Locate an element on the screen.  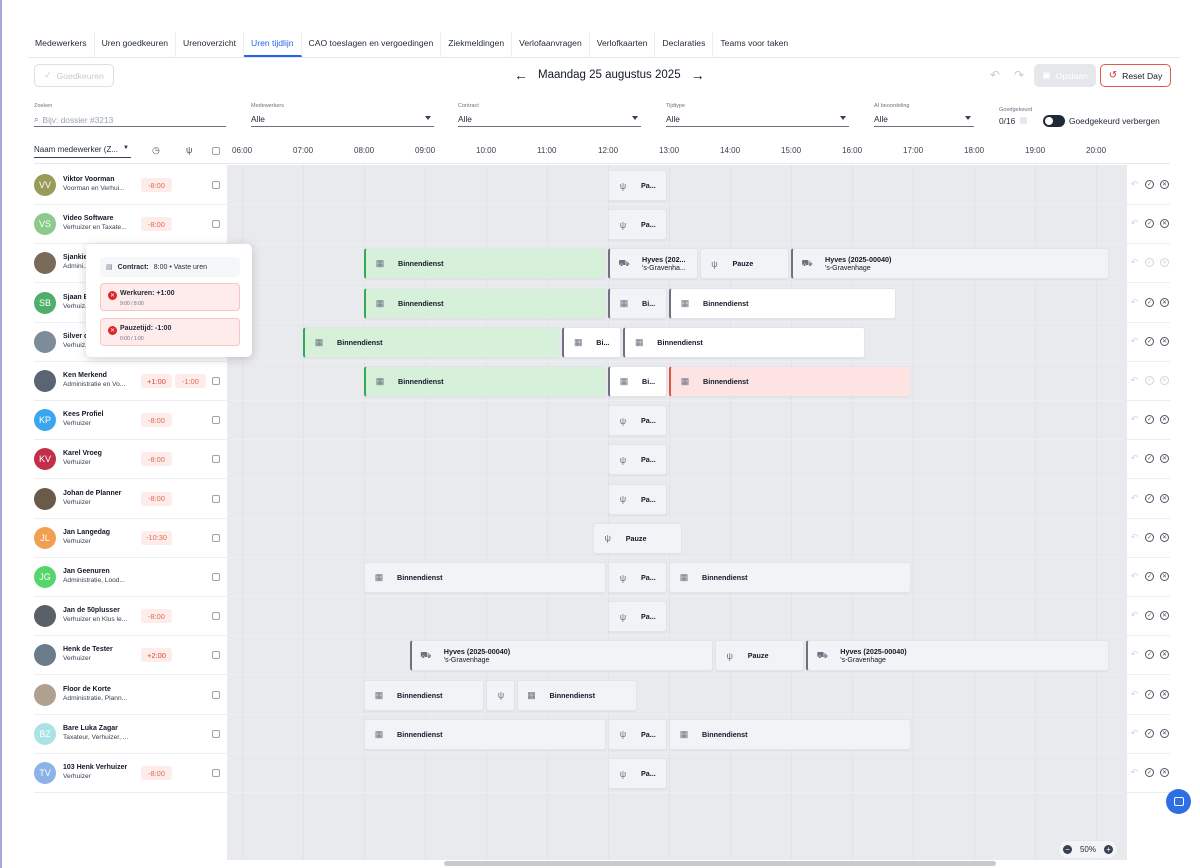
avatar: JG is located at coordinates (45, 577).